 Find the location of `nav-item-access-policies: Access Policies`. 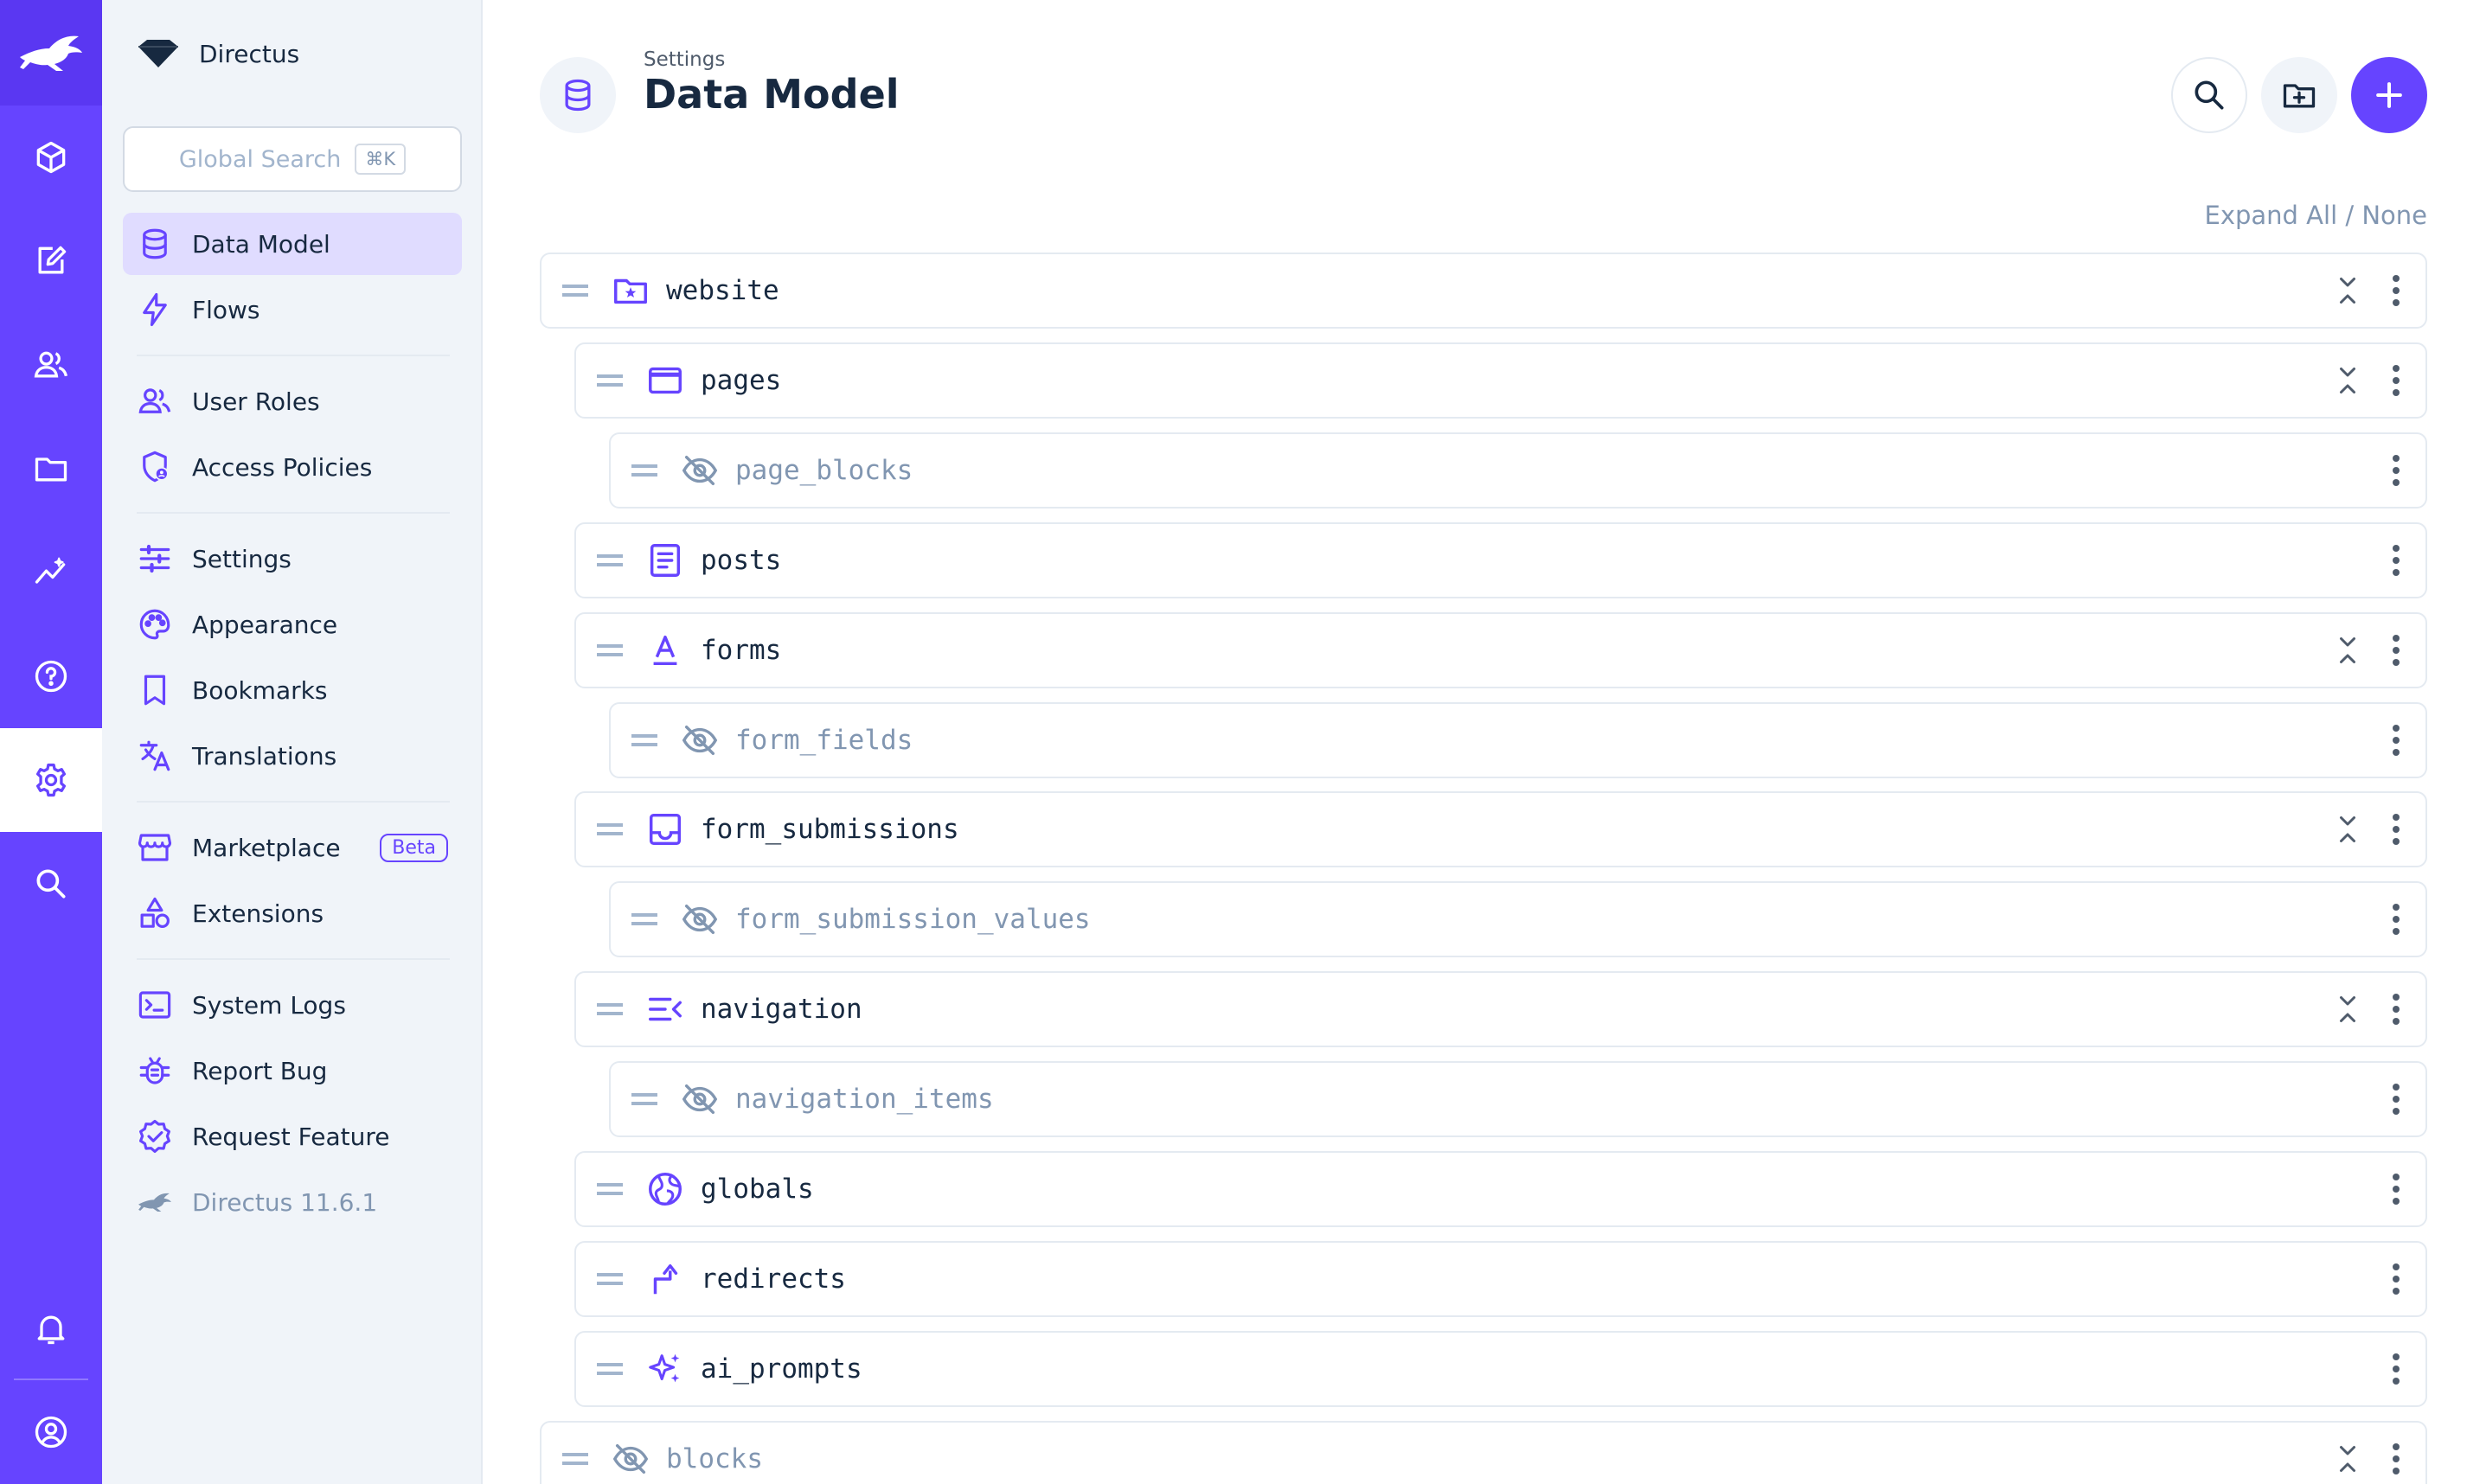

nav-item-access-policies: Access Policies is located at coordinates (292, 467).